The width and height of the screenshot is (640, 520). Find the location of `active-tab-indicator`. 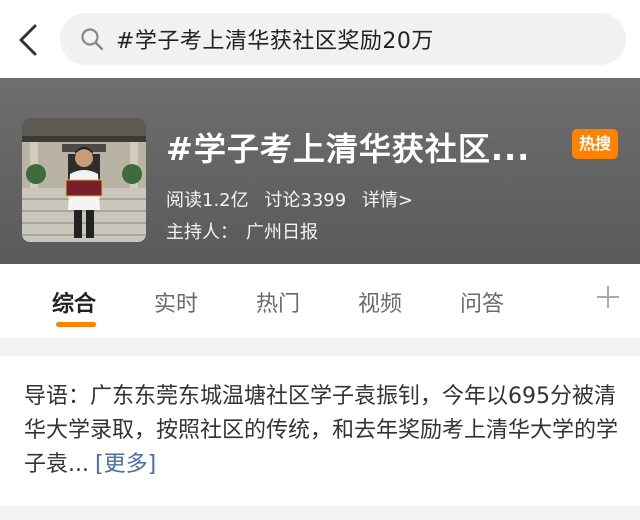

active-tab-indicator is located at coordinates (76, 324).